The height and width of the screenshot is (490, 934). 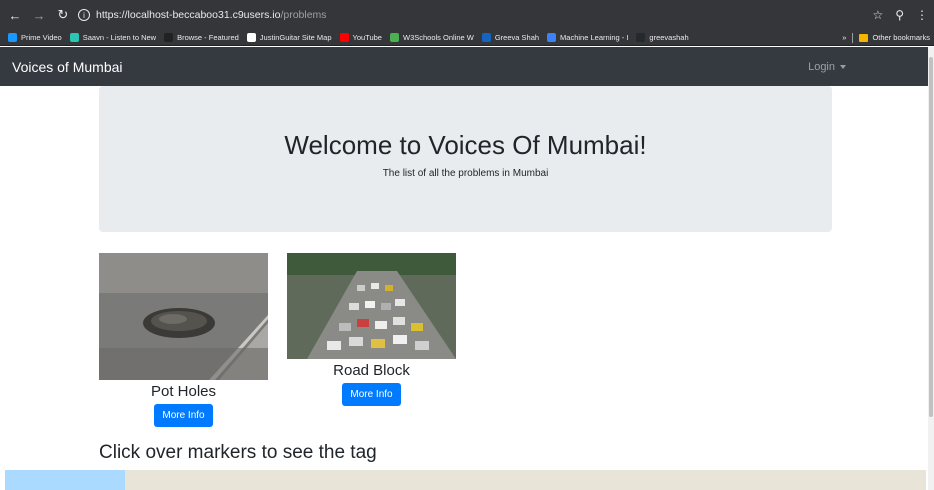 I want to click on bookmark-label: Prime Video, so click(x=41, y=37).